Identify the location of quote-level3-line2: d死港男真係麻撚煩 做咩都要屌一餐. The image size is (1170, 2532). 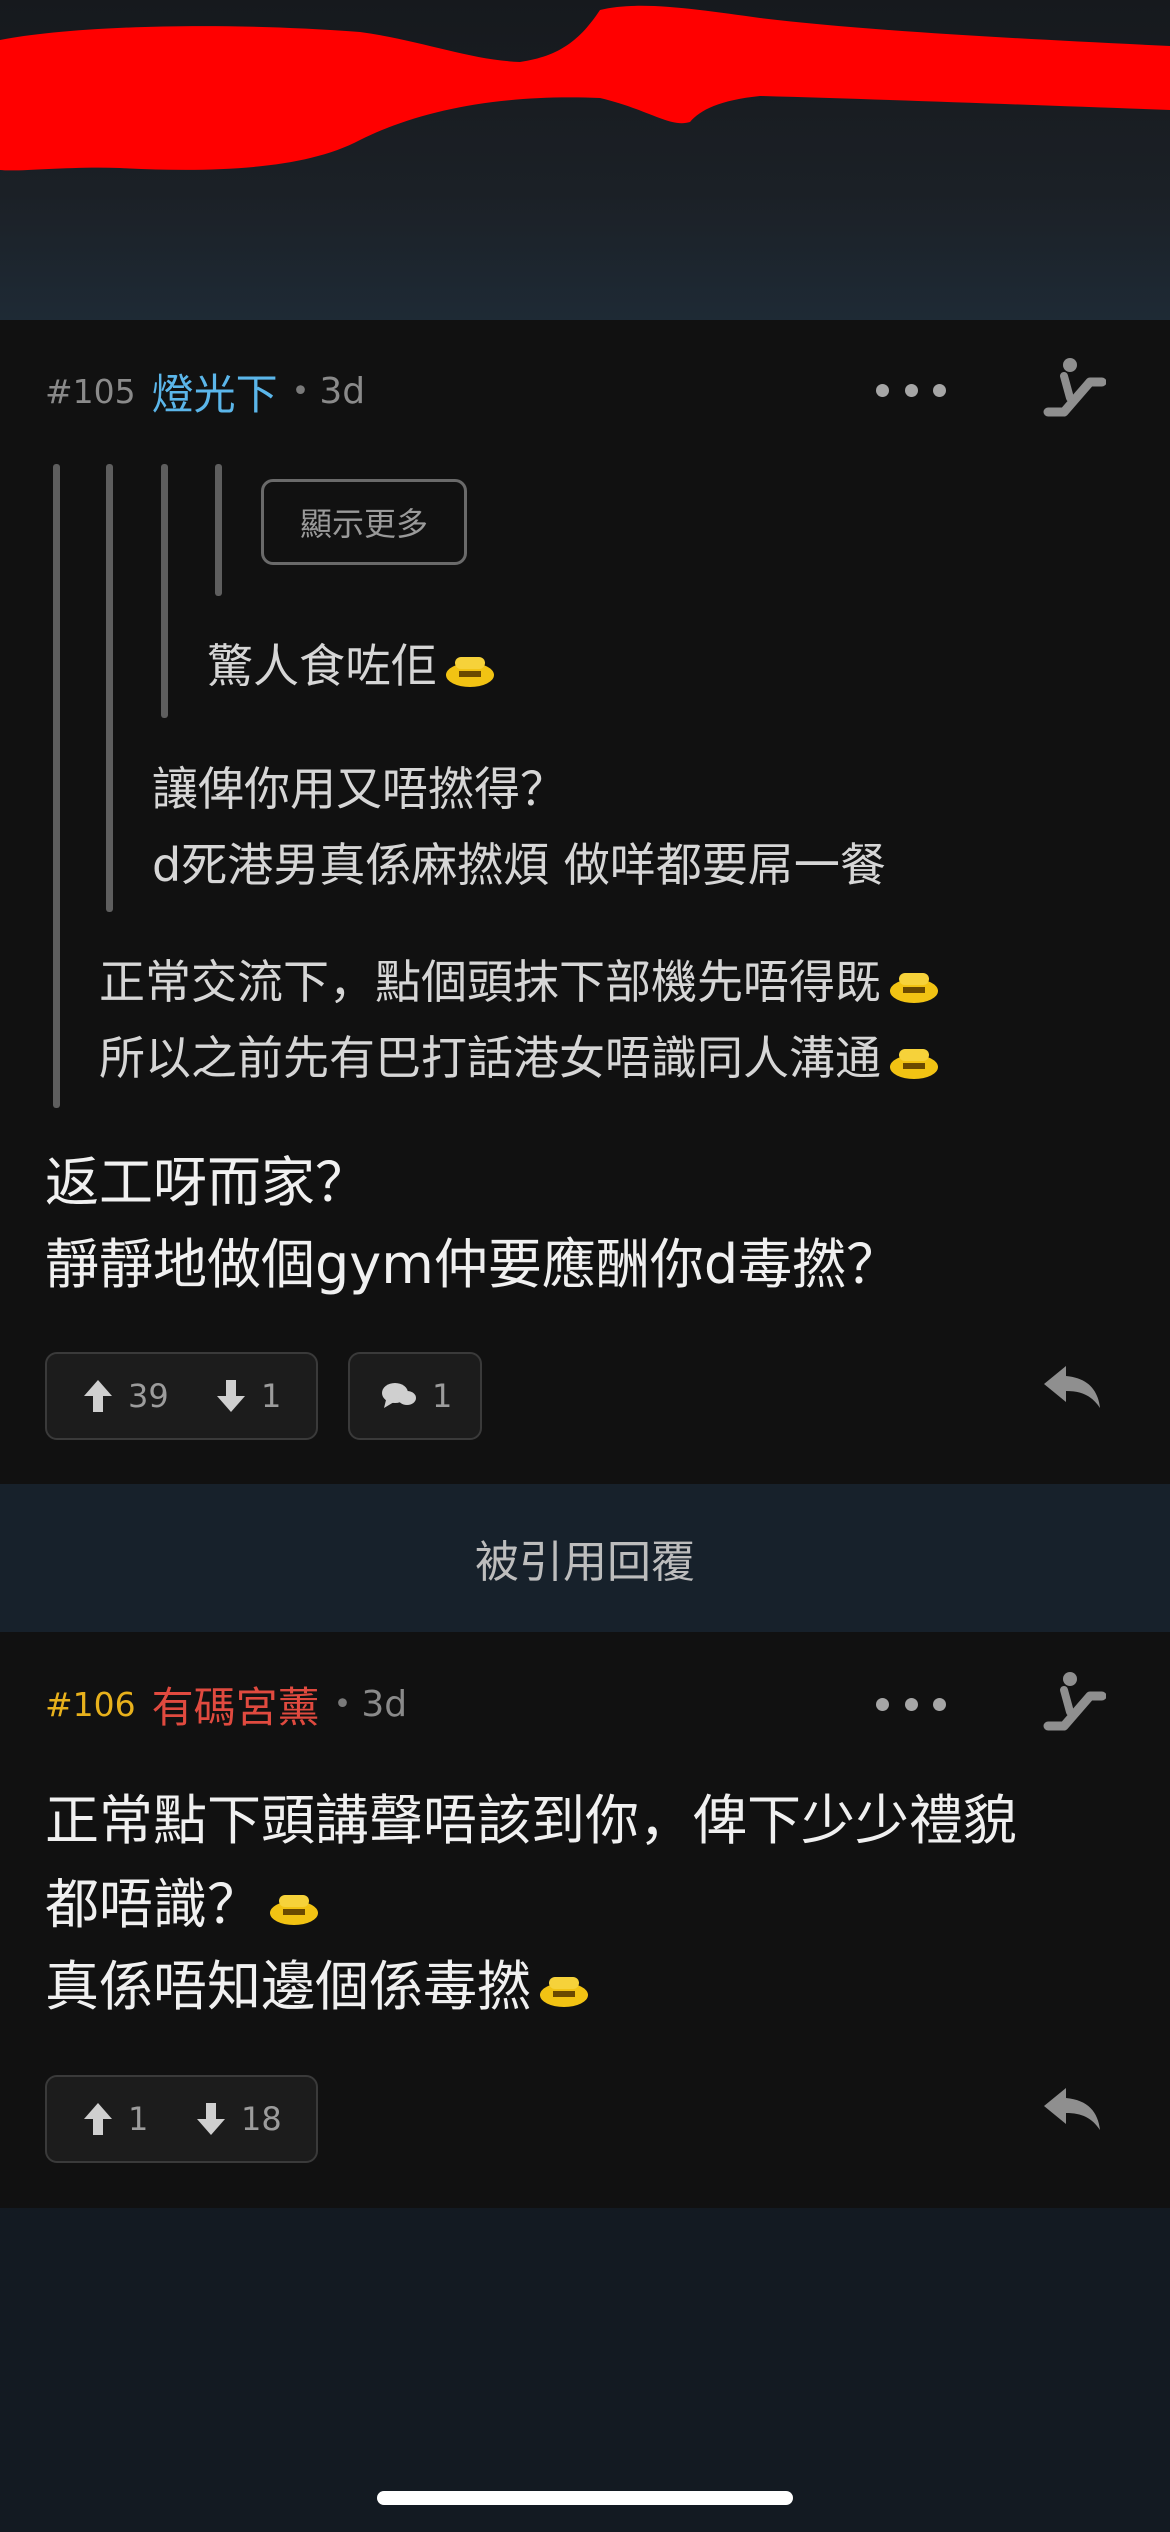
(519, 865).